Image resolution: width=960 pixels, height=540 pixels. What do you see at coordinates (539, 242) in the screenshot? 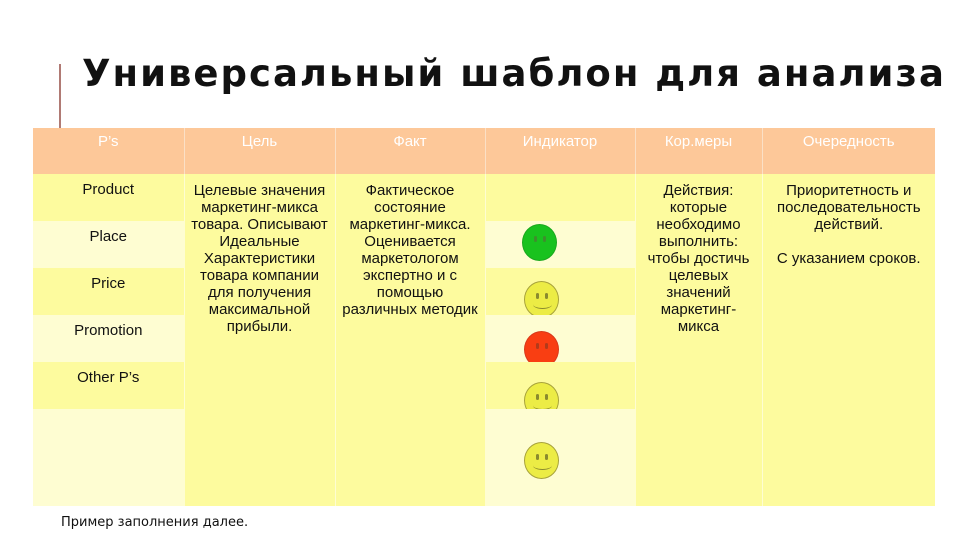
I see `green-smiley-icon` at bounding box center [539, 242].